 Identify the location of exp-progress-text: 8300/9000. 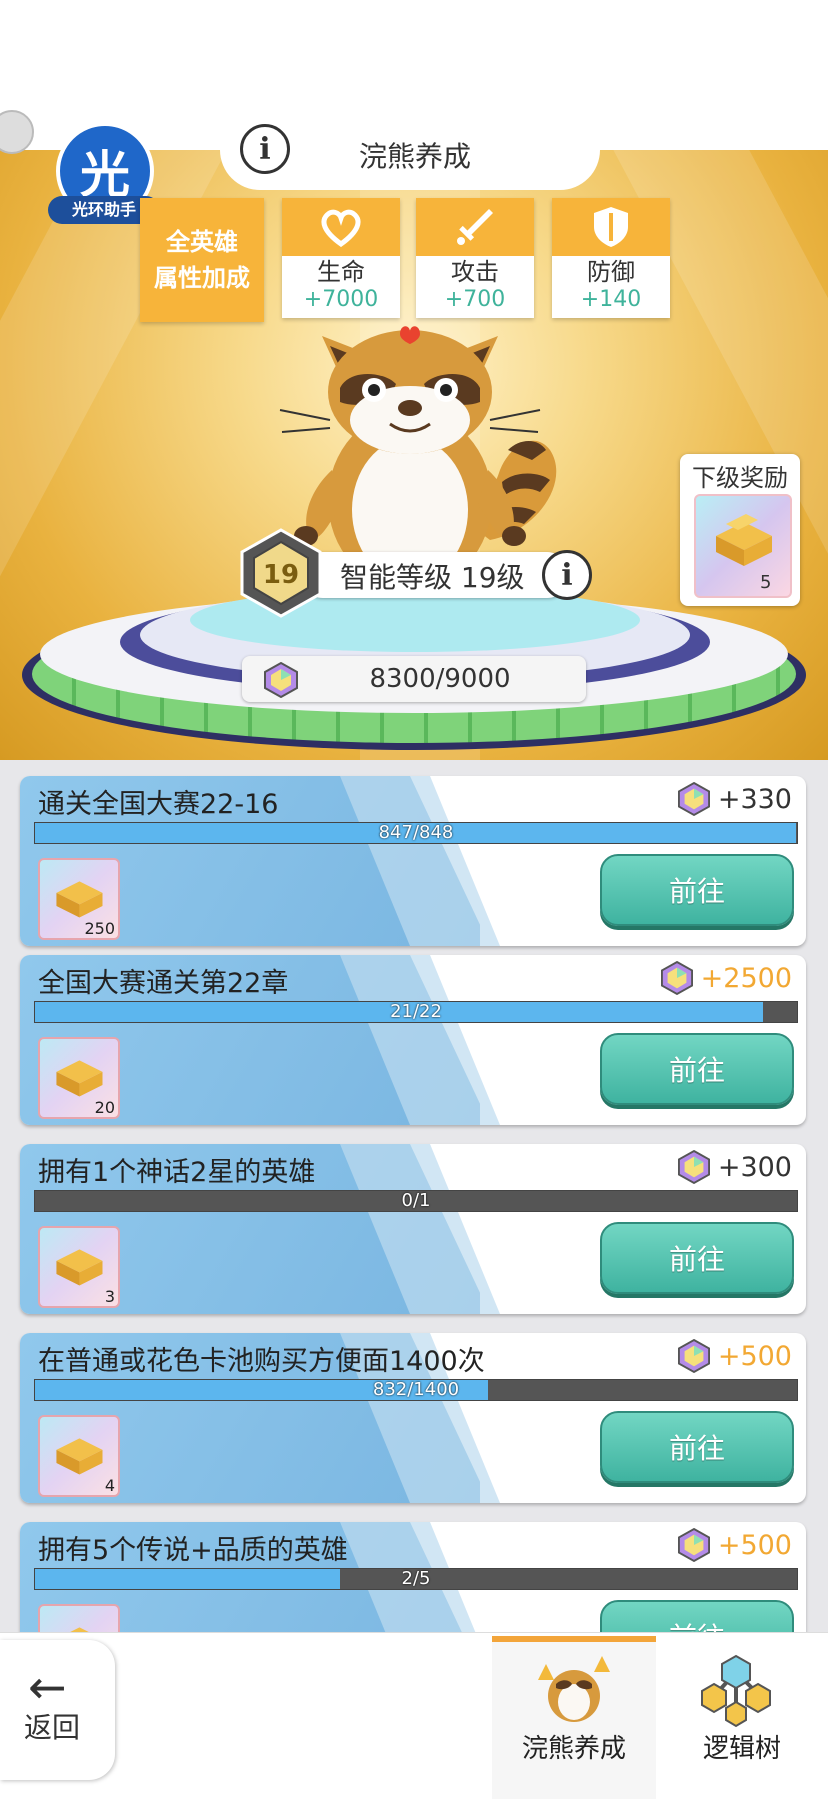
(440, 679).